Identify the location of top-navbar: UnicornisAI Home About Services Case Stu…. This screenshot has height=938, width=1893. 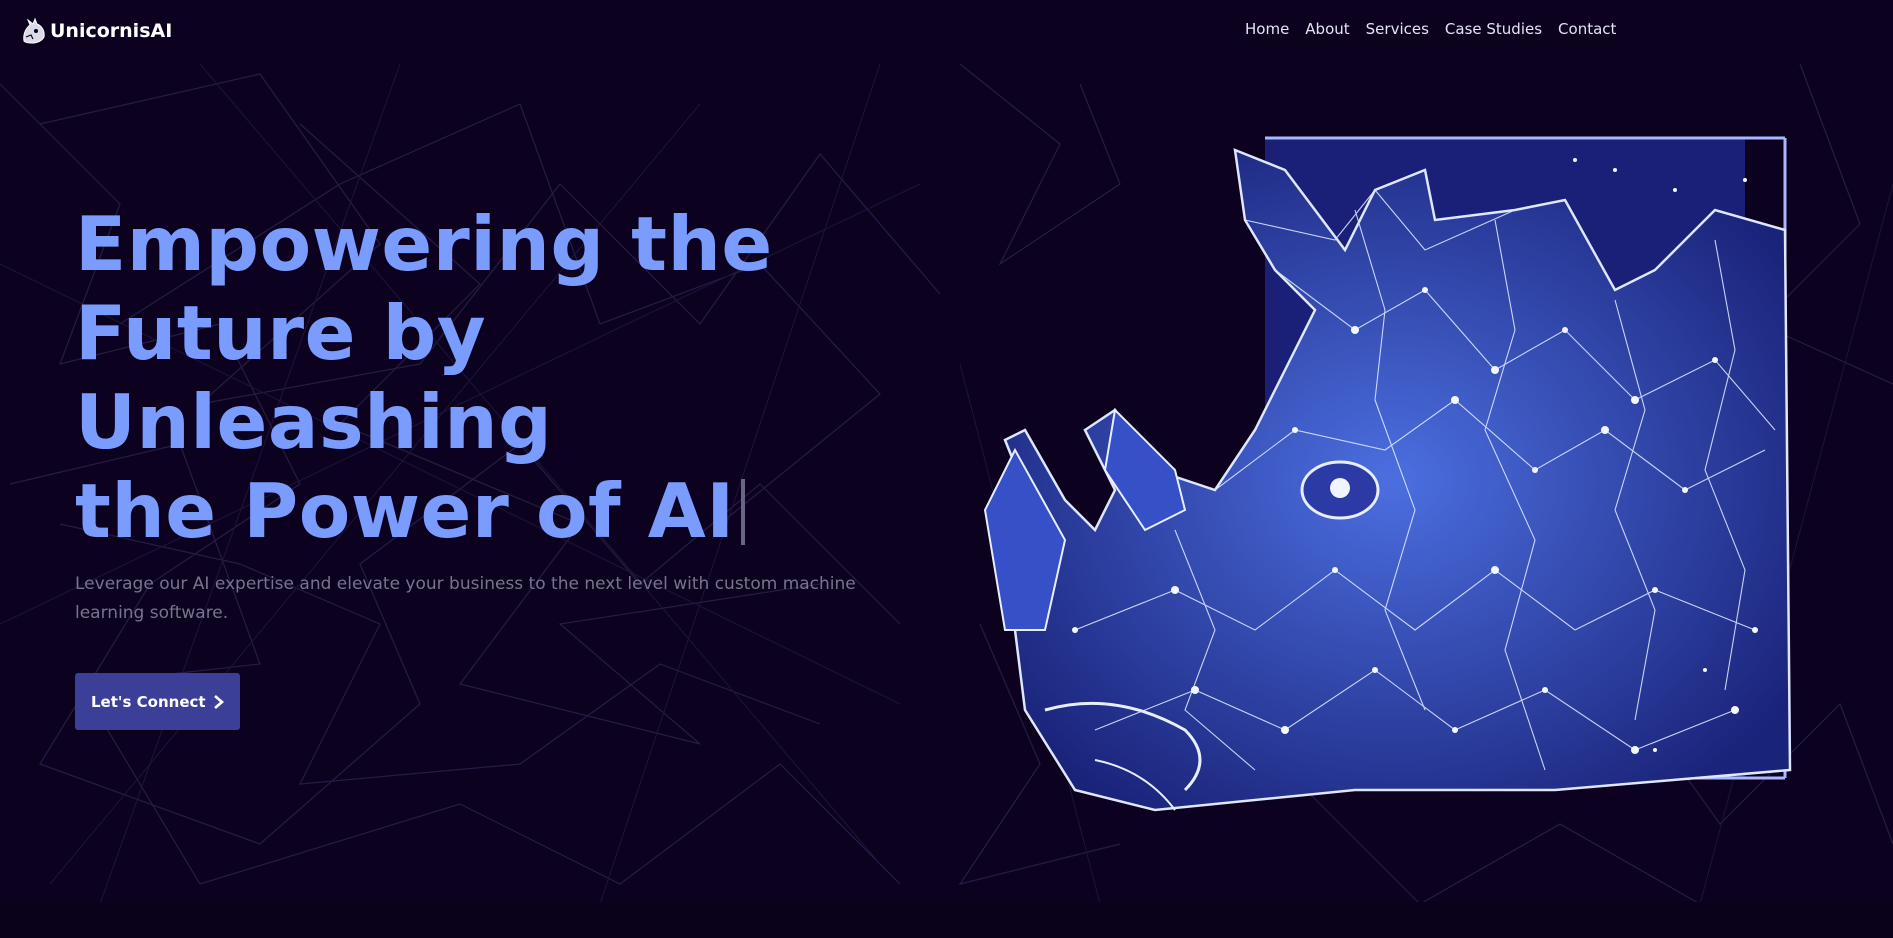
(946, 31).